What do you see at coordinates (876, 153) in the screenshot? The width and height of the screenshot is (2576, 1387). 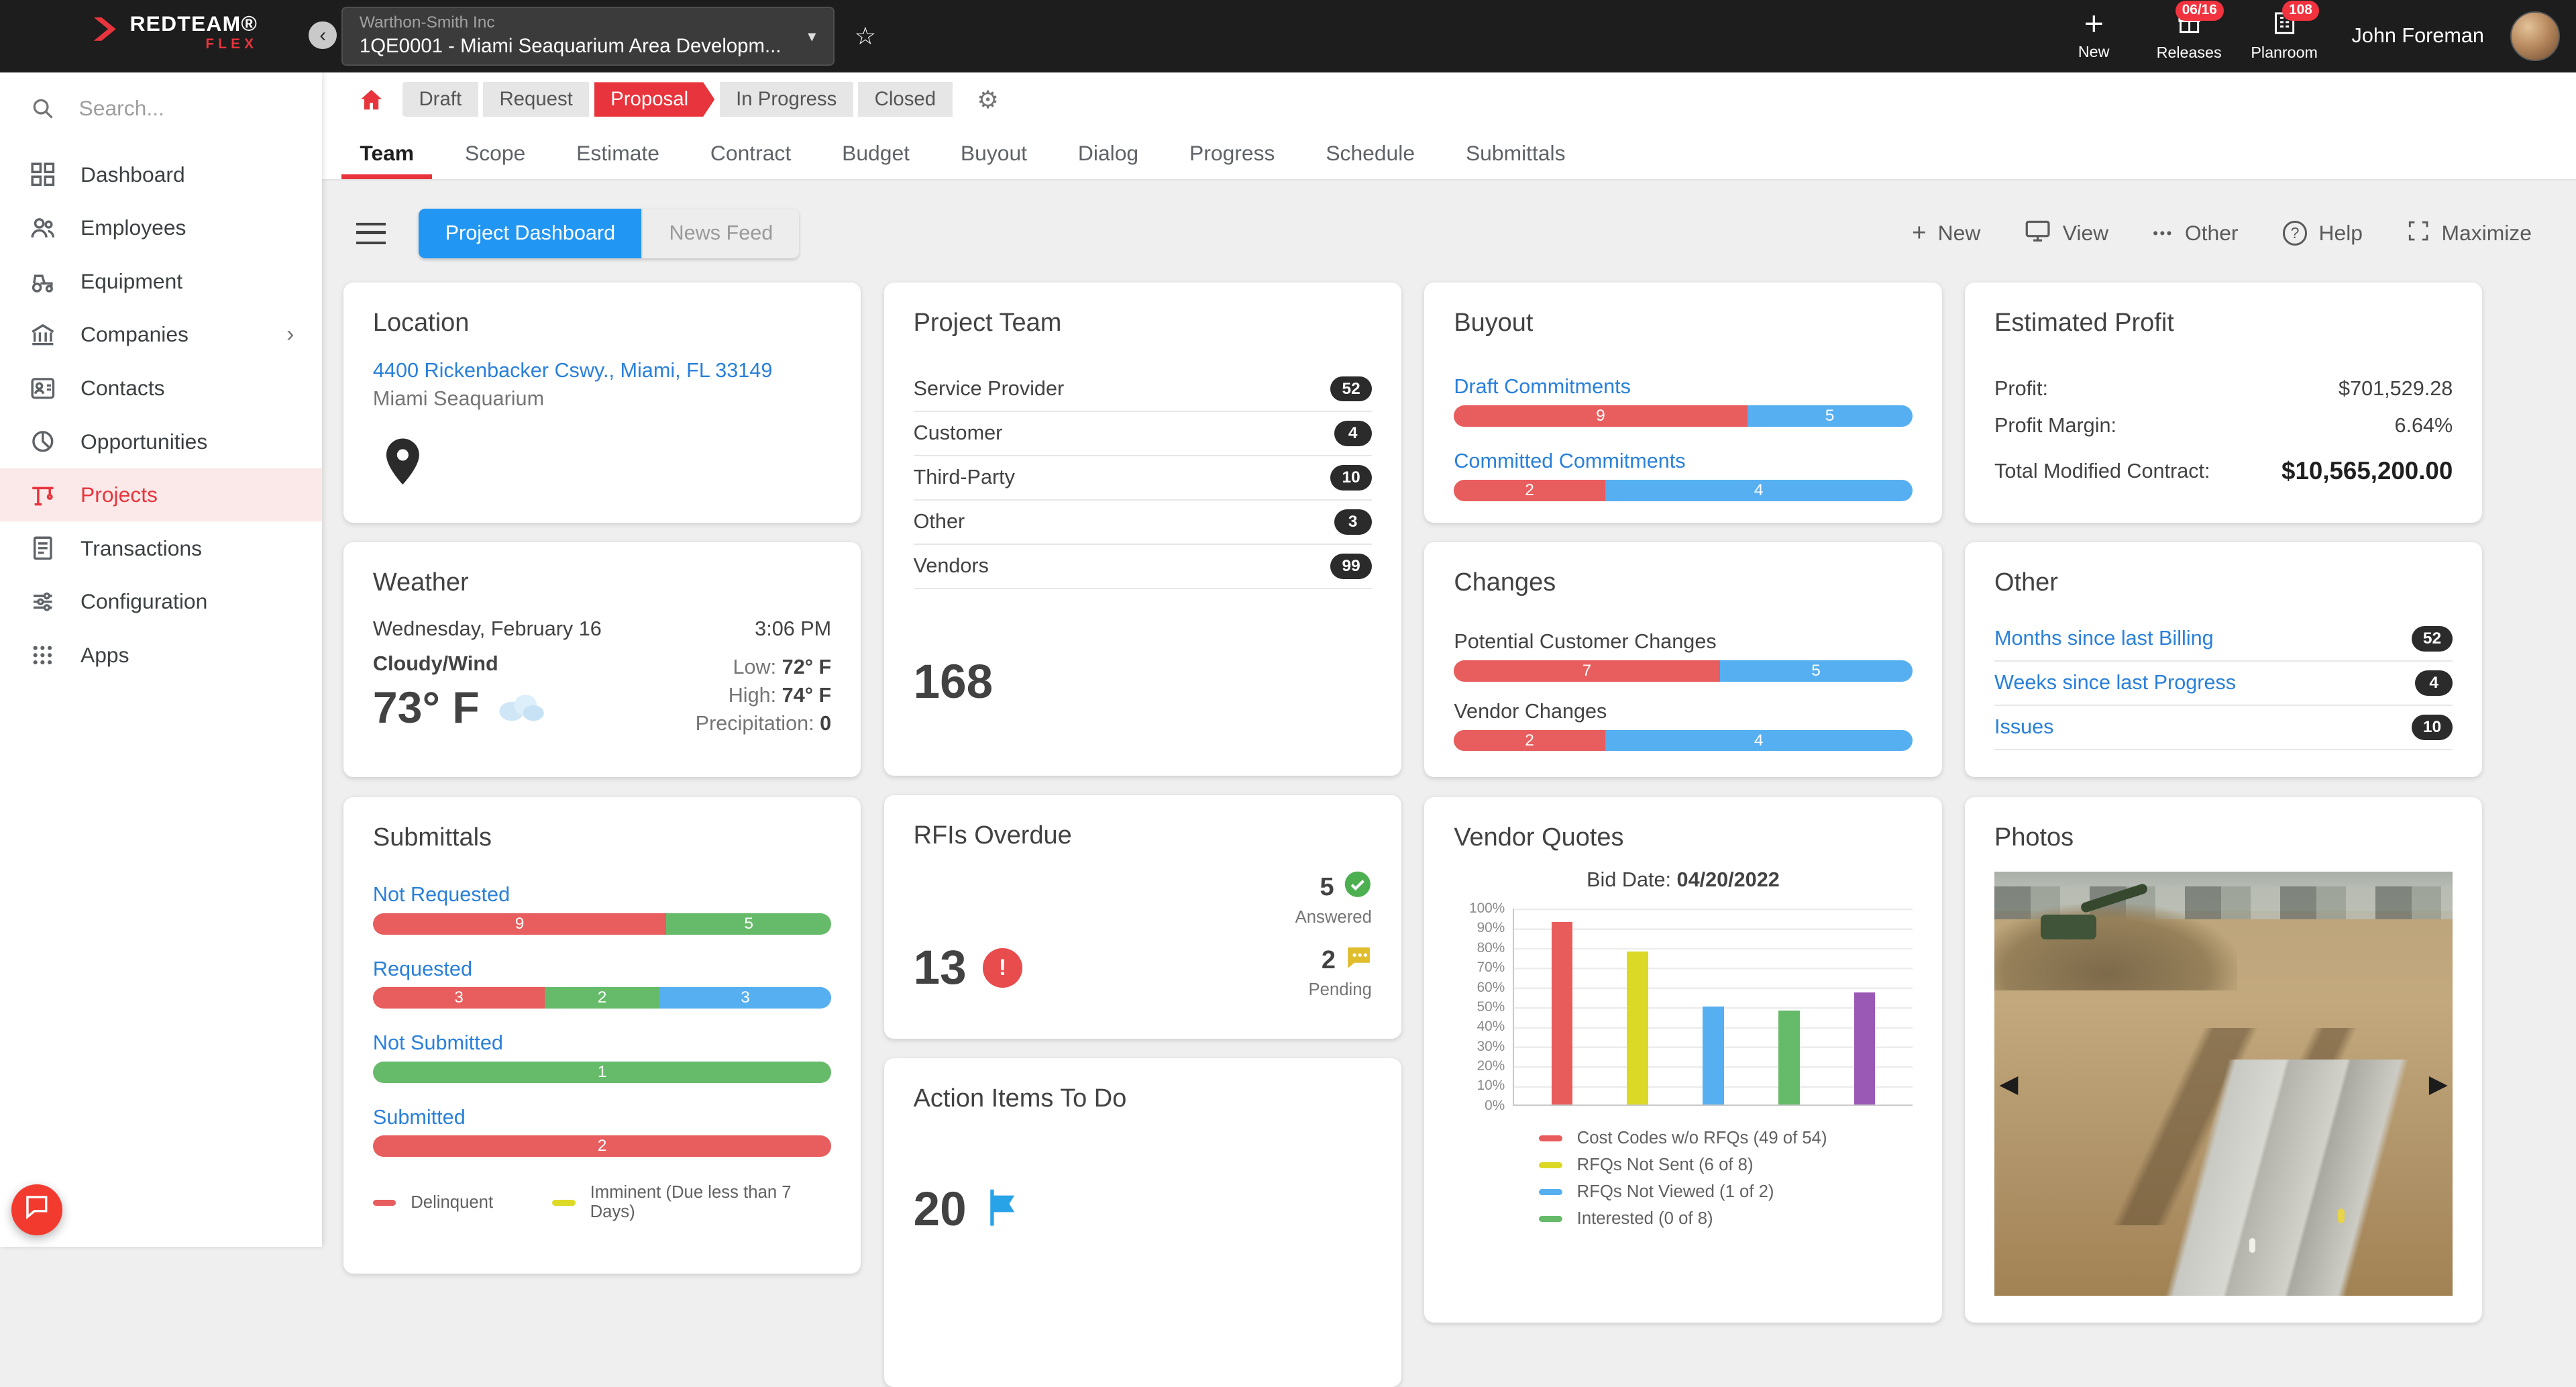 I see `tab-budget: Budget` at bounding box center [876, 153].